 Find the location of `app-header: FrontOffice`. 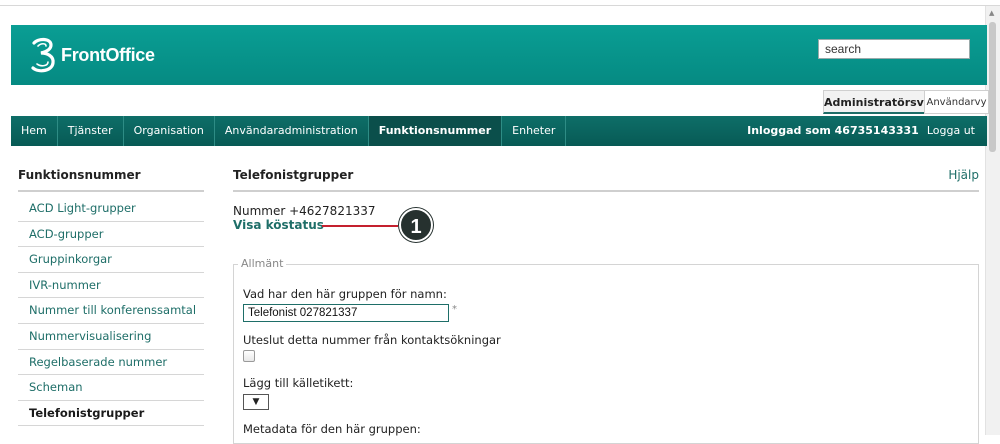

app-header: FrontOffice is located at coordinates (499, 55).